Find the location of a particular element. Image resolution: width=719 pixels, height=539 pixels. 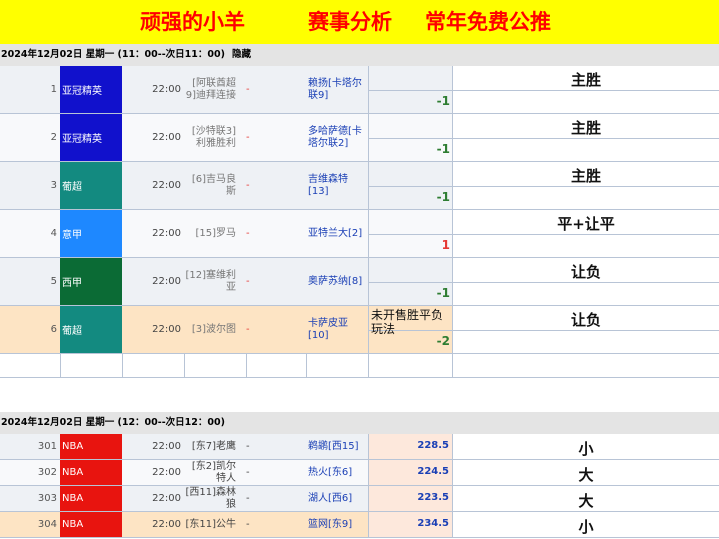

table-row: 5 西甲 22:00 [12]塞维利亚 - 奥萨苏纳[8] -1 让负 is located at coordinates (359, 282).